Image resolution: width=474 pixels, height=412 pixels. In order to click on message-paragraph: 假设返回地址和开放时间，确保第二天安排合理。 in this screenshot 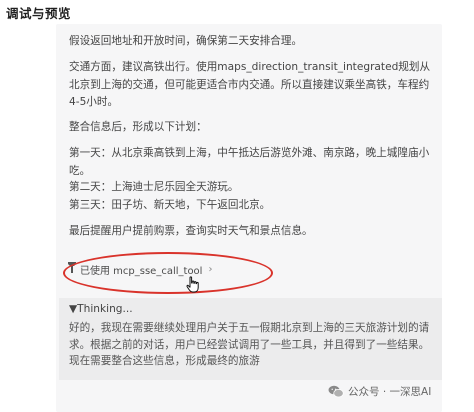, I will do `click(186, 41)`.